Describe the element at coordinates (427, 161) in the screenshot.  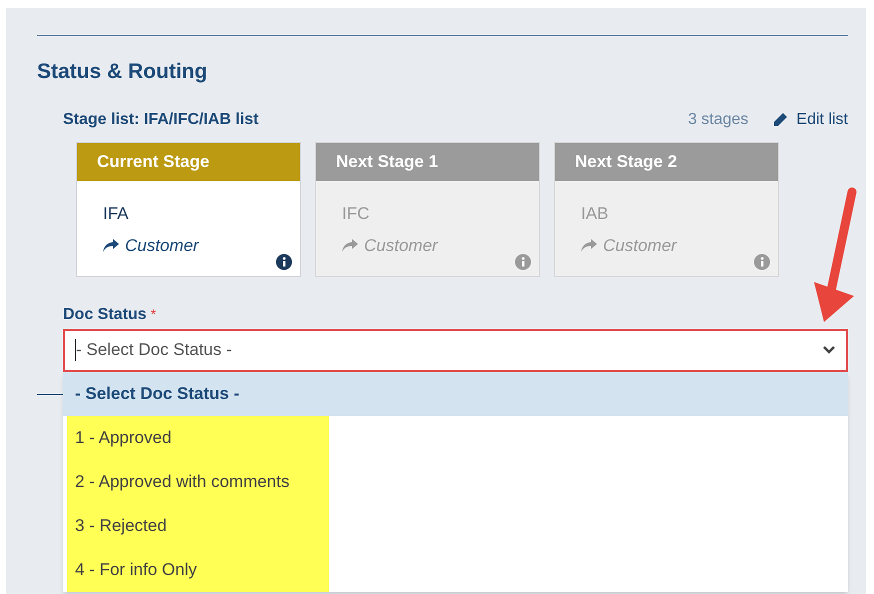
I see `stage-header: Next Stage 1` at that location.